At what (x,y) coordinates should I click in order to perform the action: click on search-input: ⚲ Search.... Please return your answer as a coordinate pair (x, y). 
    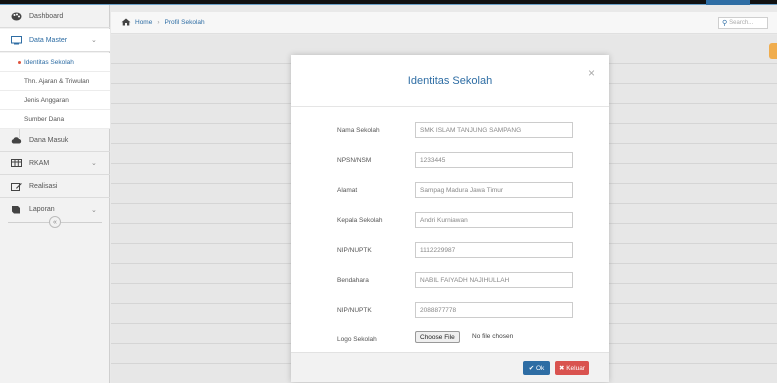
    Looking at the image, I should click on (743, 23).